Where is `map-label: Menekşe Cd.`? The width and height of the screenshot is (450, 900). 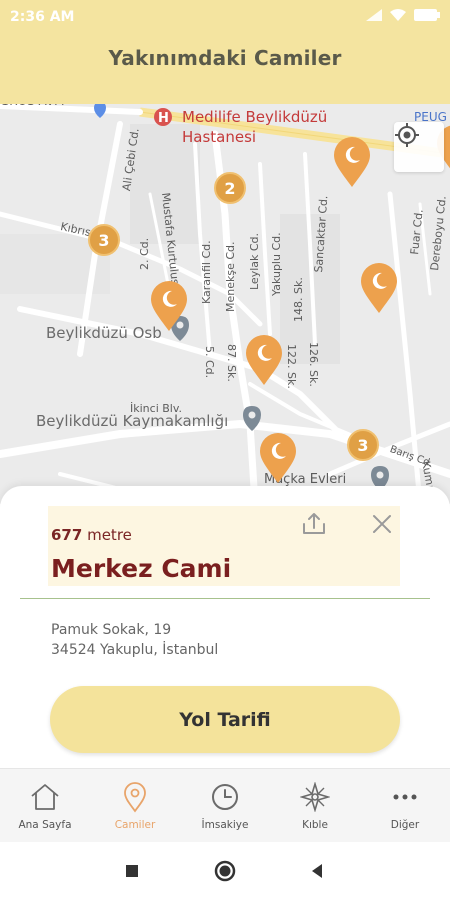
map-label: Menekşe Cd. is located at coordinates (230, 276).